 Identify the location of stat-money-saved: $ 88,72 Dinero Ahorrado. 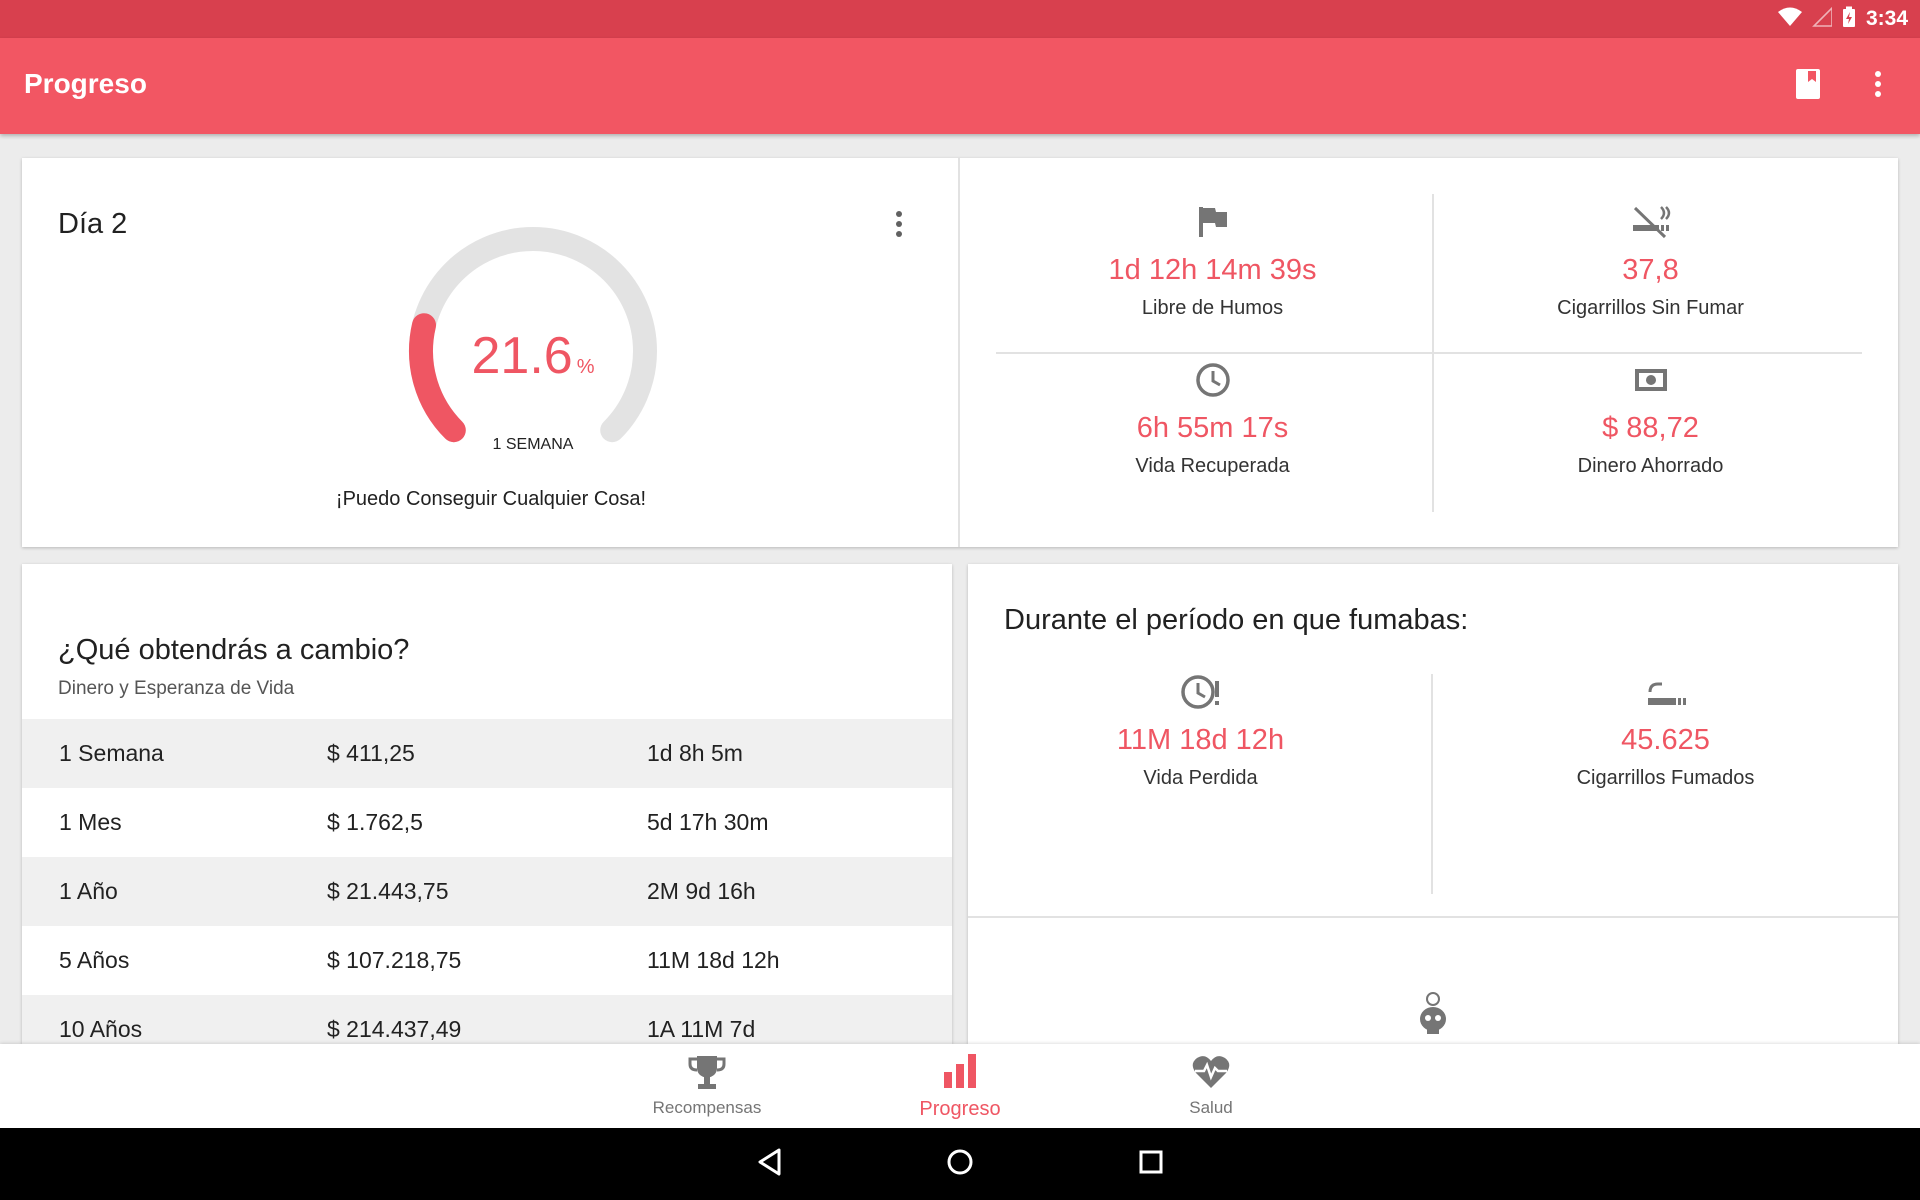
(1650, 420).